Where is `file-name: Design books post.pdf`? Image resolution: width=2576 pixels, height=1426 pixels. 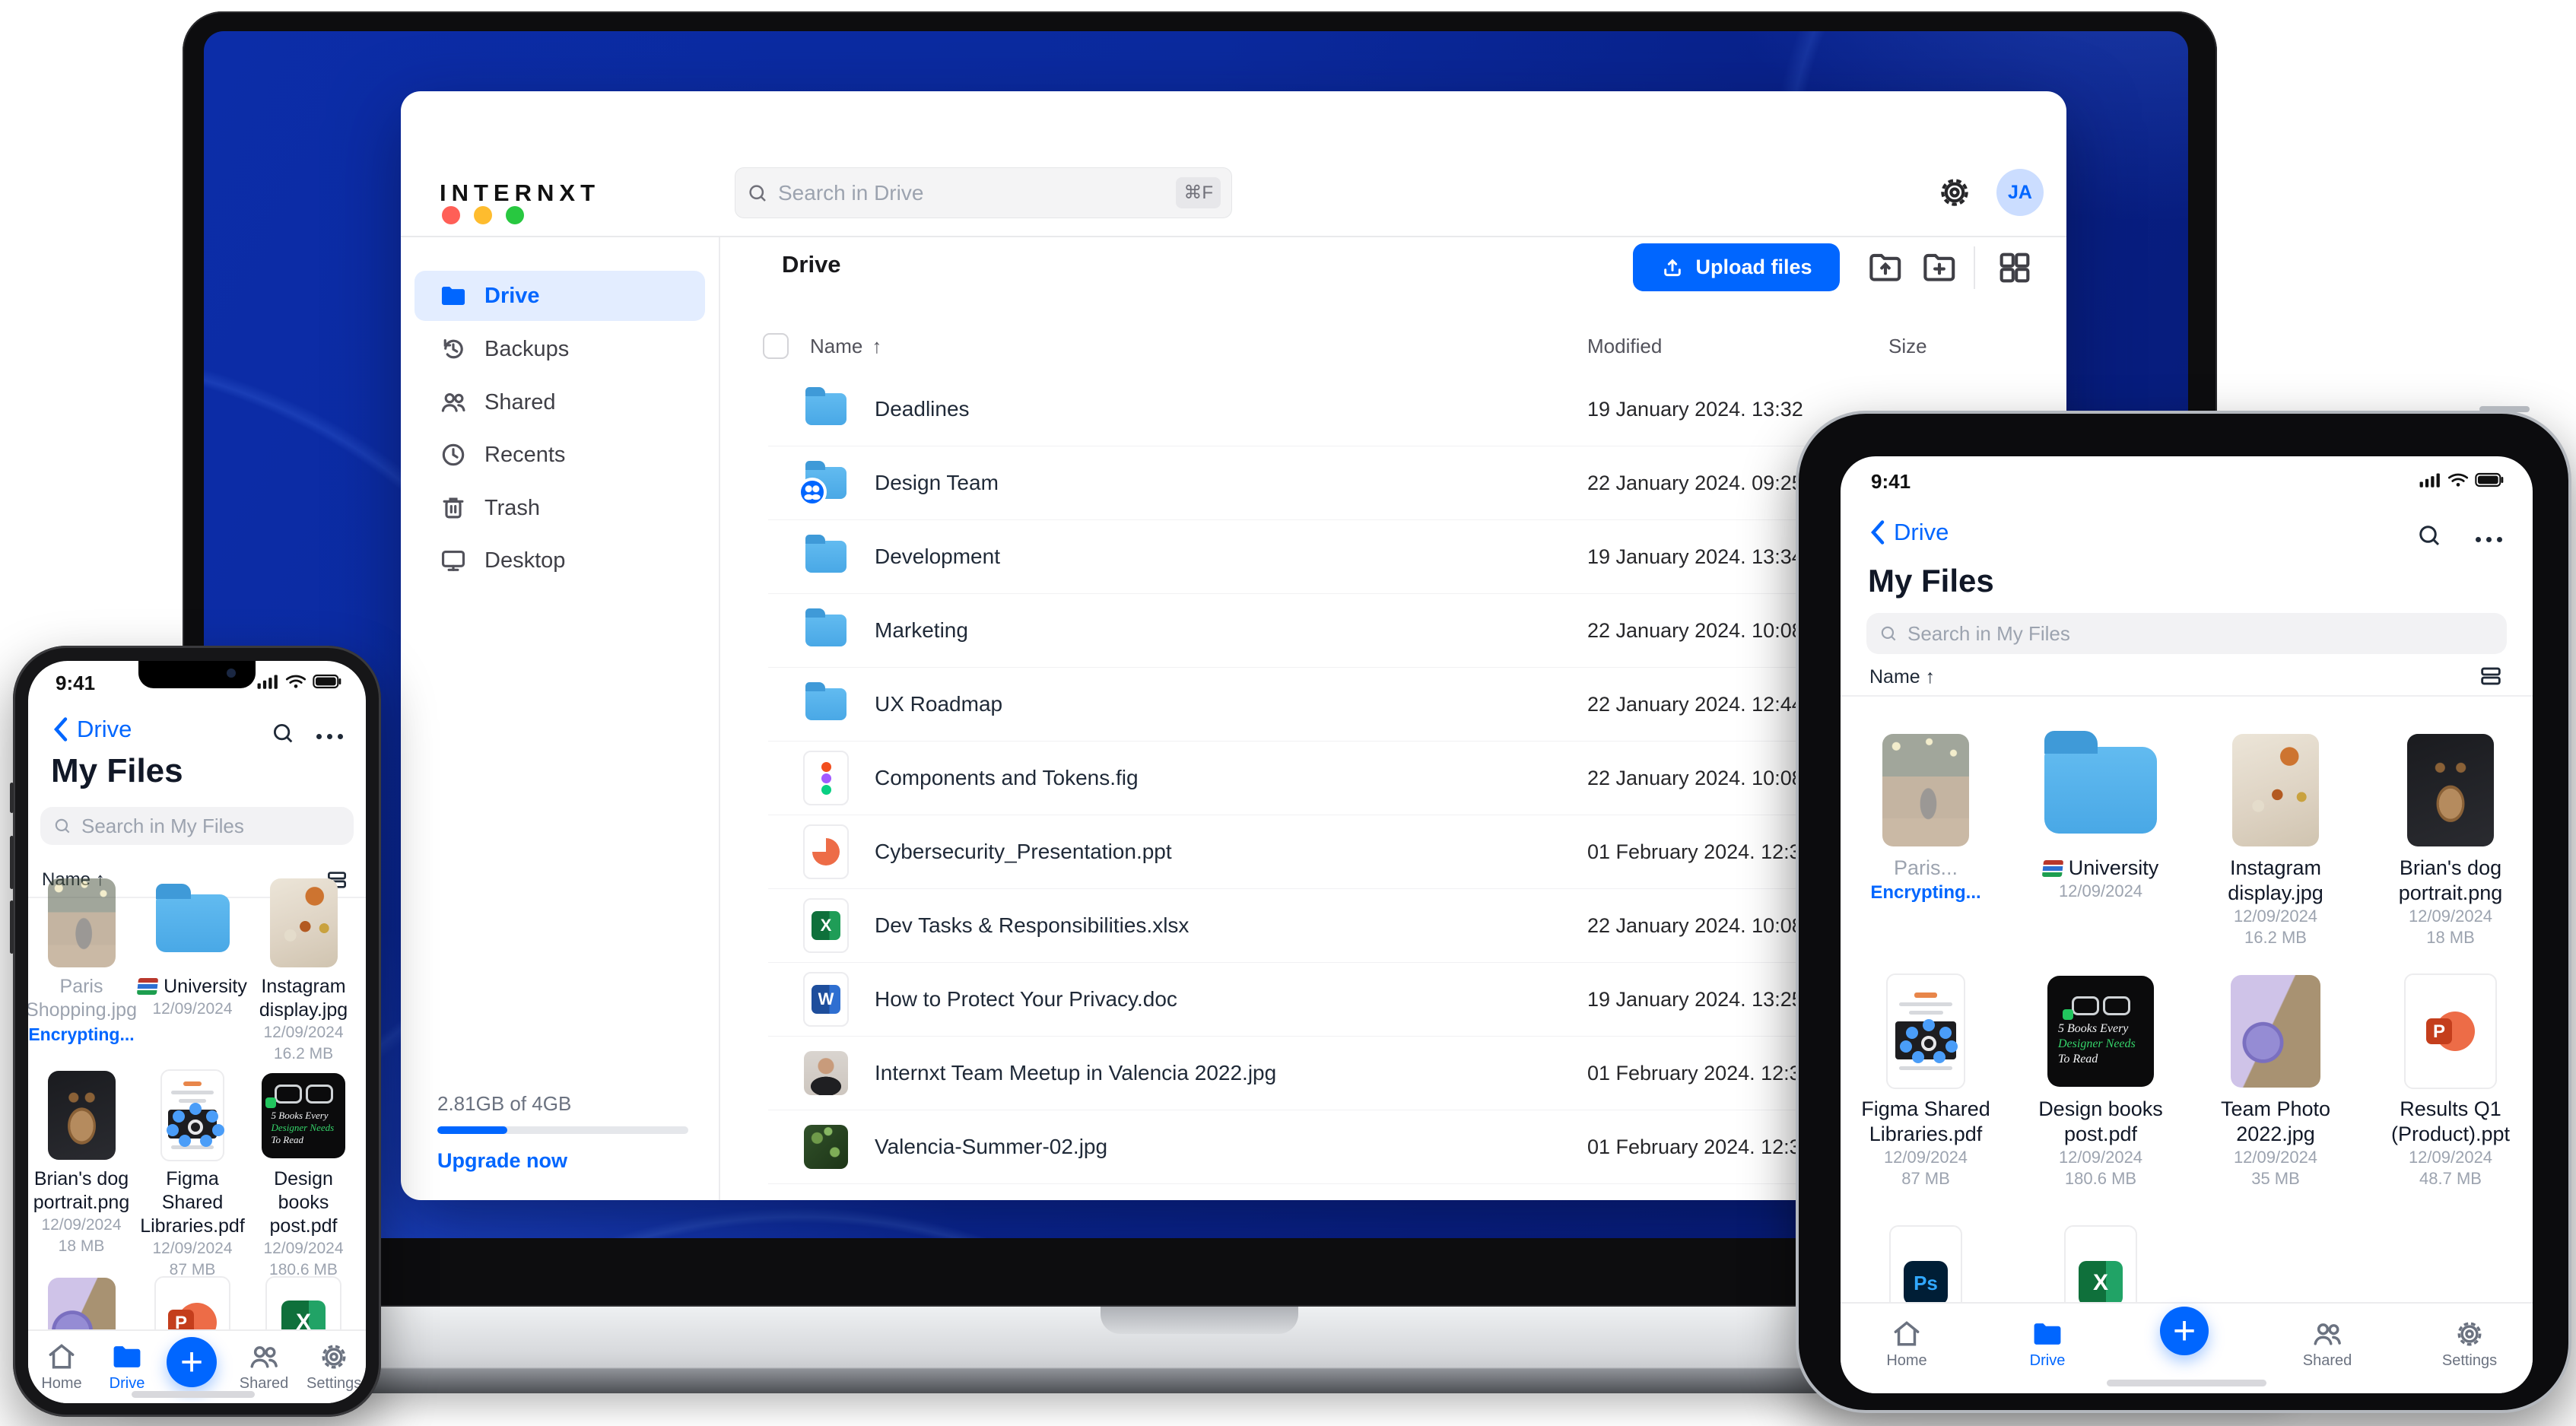
file-name: Design books post.pdf is located at coordinates (303, 1202).